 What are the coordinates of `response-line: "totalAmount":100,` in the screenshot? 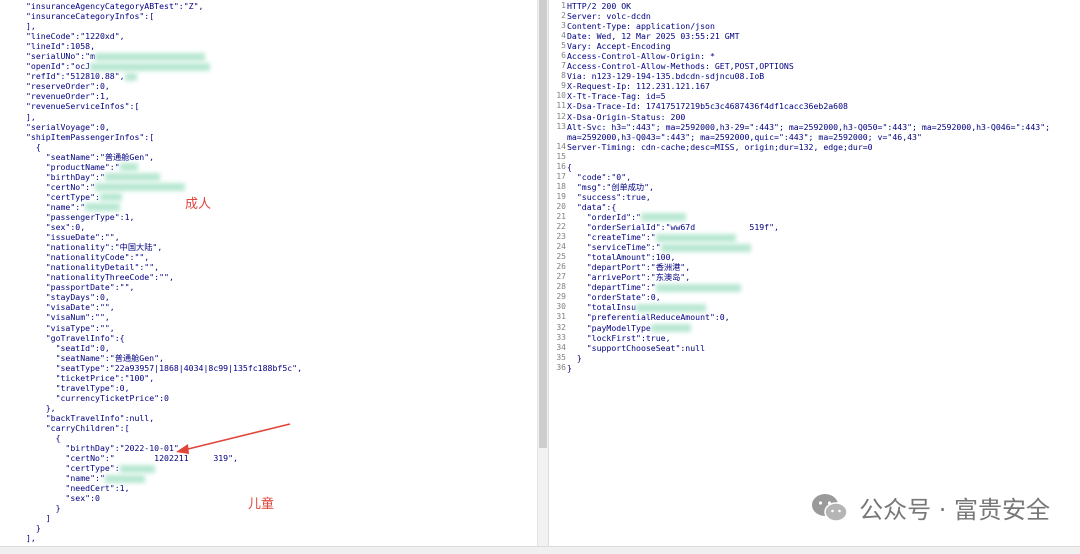 It's located at (808, 257).